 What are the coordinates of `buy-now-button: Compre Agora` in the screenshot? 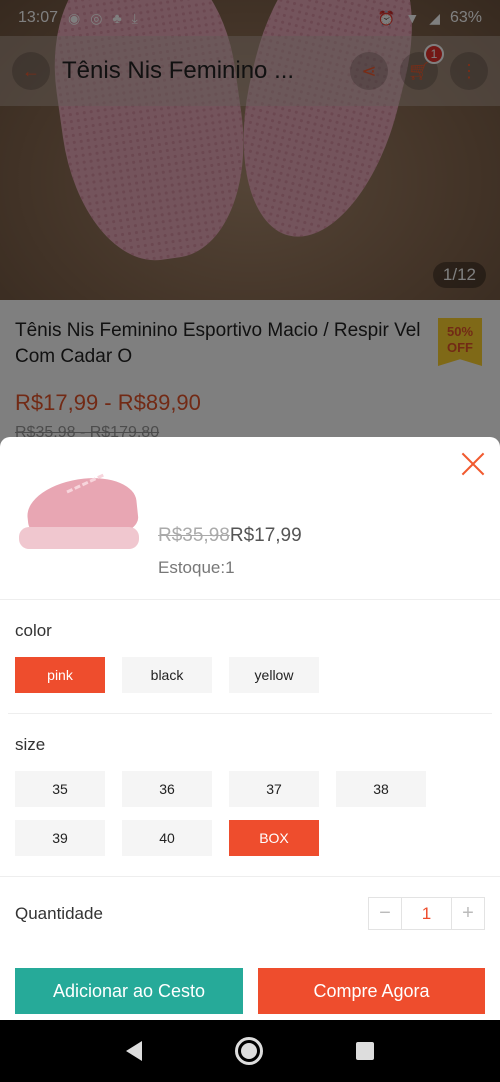 It's located at (371, 991).